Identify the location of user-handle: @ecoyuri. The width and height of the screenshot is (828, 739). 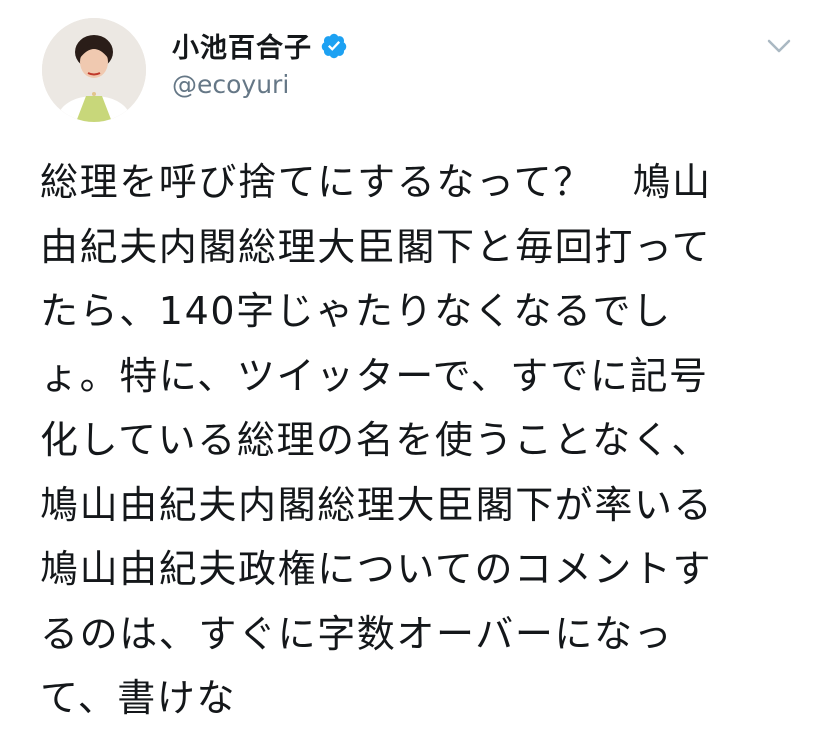
(230, 84).